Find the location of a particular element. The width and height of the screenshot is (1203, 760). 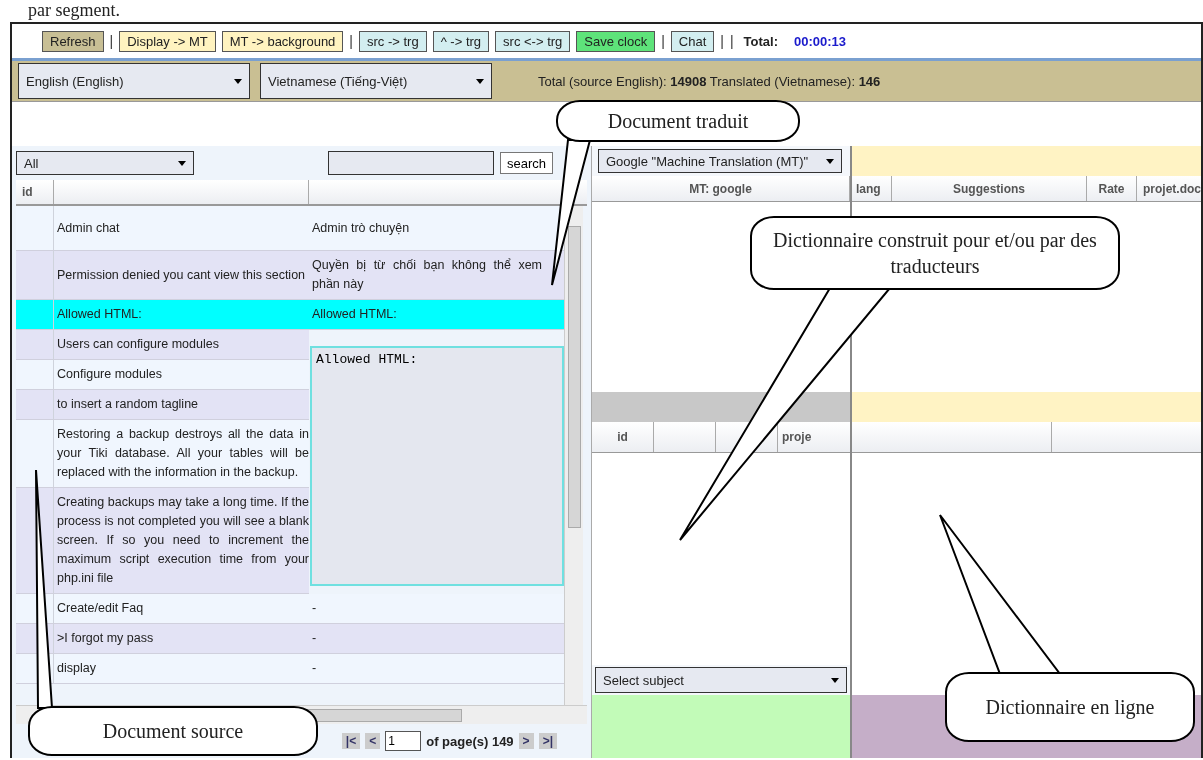

segment-row: Permission denied you cant view this section Quyền bị từ chối bạn không thể xem phần này is located at coordinates (290, 275).